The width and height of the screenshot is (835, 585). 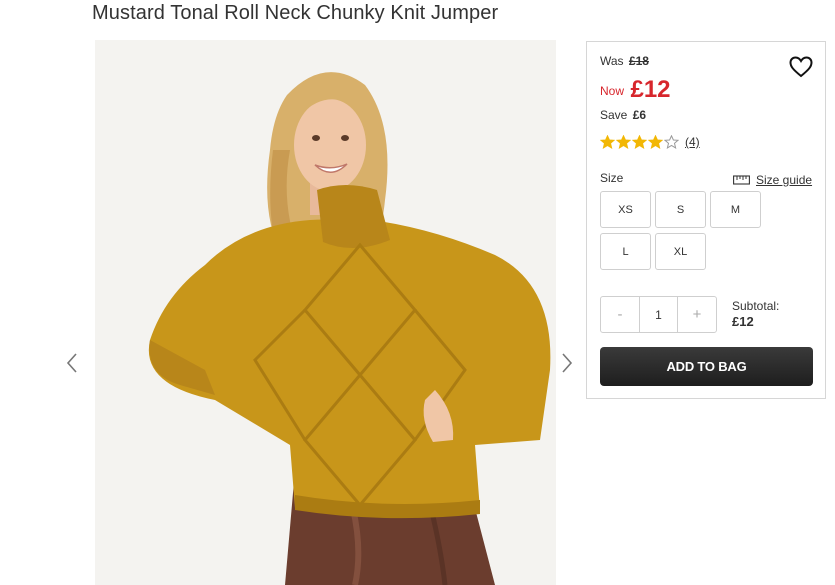 I want to click on rating: (4), so click(x=650, y=142).